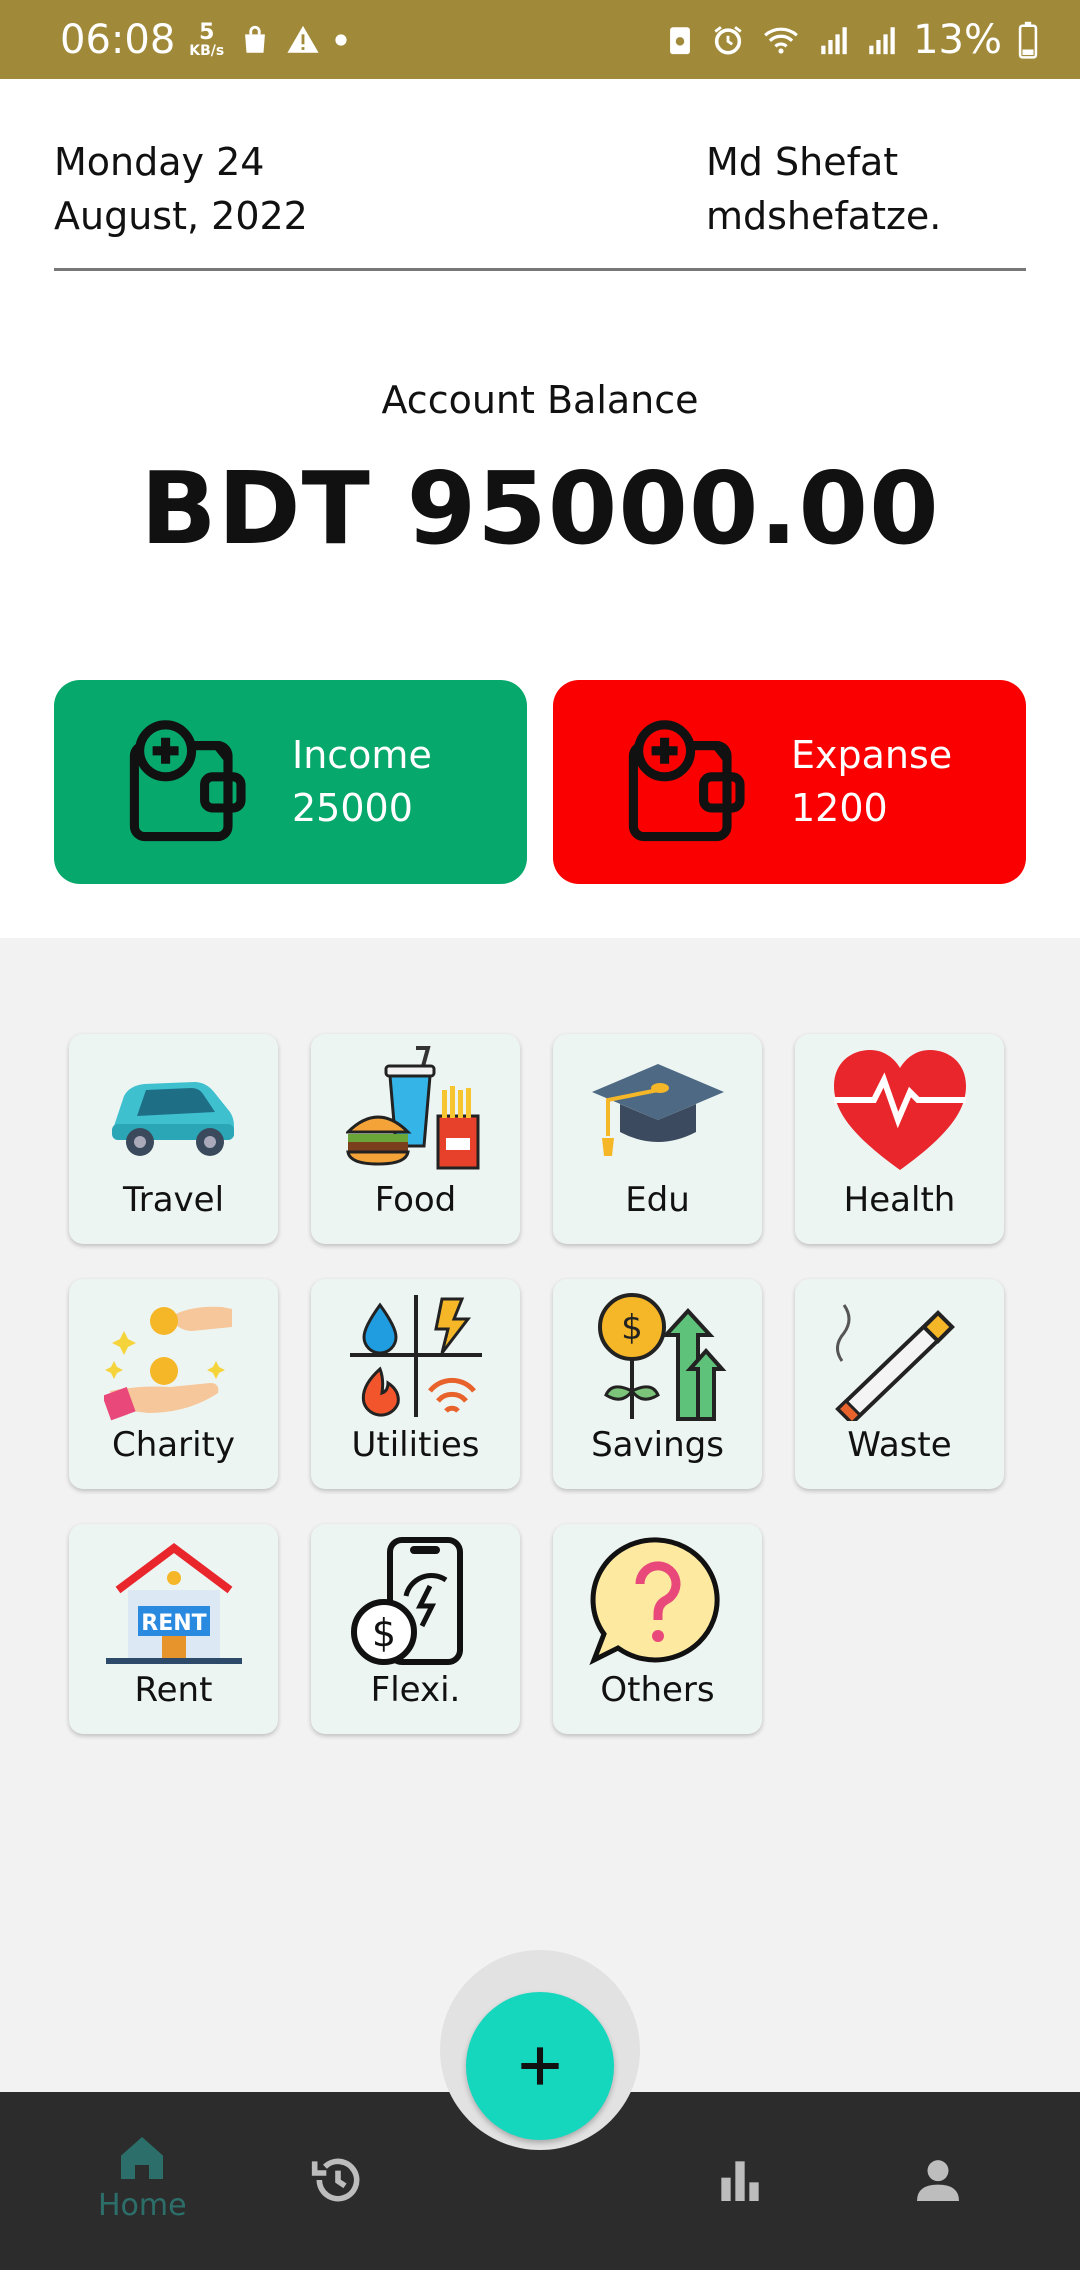 This screenshot has height=2270, width=1080. I want to click on nav-home: Home, so click(142, 2176).